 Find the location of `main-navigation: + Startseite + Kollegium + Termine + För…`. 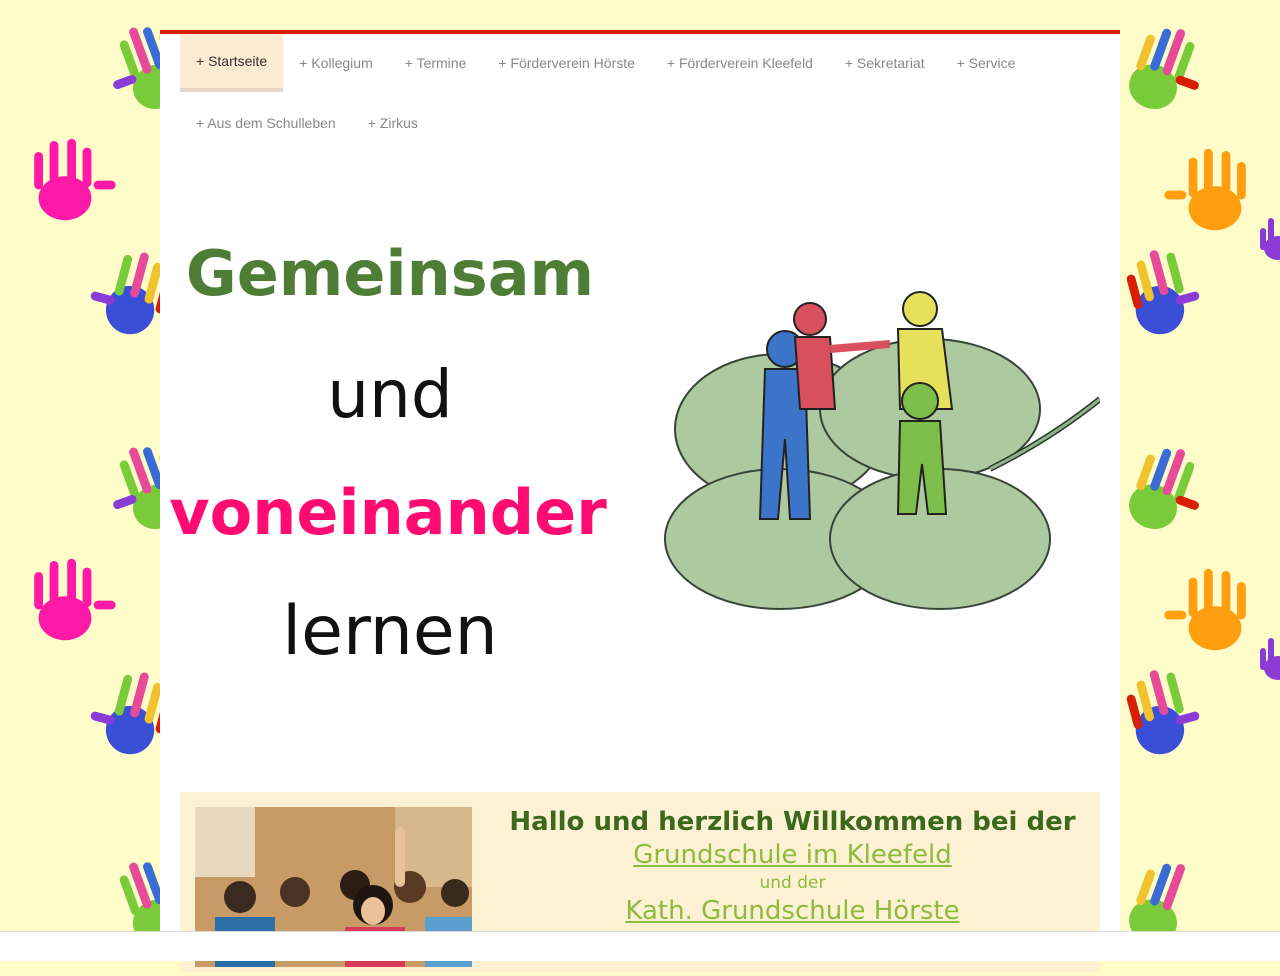

main-navigation: + Startseite + Kollegium + Termine + För… is located at coordinates (640, 94).